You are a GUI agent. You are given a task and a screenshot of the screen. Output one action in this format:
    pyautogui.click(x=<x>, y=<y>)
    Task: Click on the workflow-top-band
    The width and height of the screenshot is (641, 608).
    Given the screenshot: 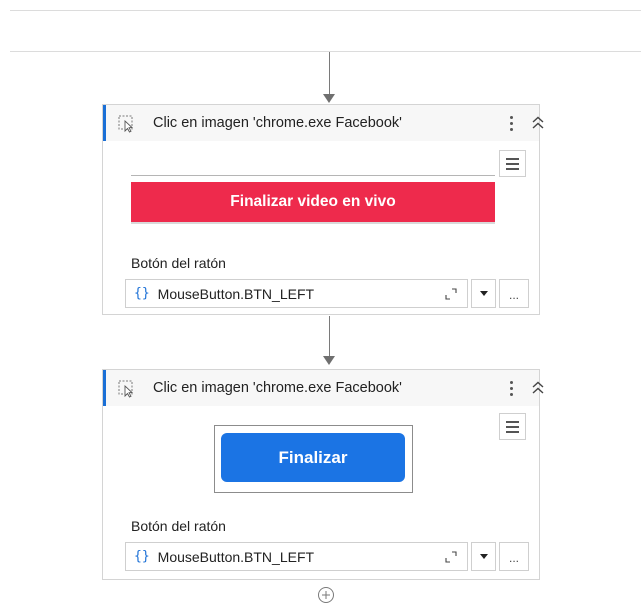 What is the action you would take?
    pyautogui.click(x=325, y=31)
    